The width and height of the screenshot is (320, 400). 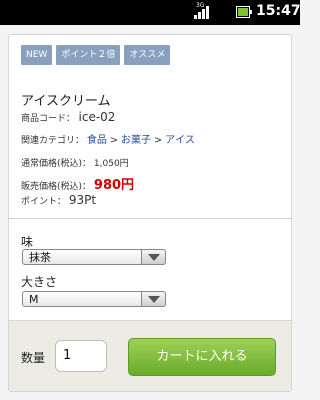 I want to click on product-code-row: 商品コード： ice-02, so click(x=68, y=117).